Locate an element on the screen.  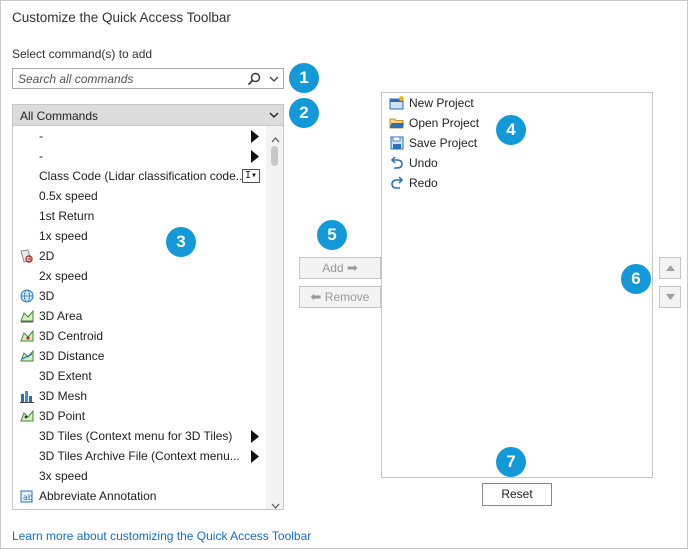
command-item: 3D Area is located at coordinates (139, 316).